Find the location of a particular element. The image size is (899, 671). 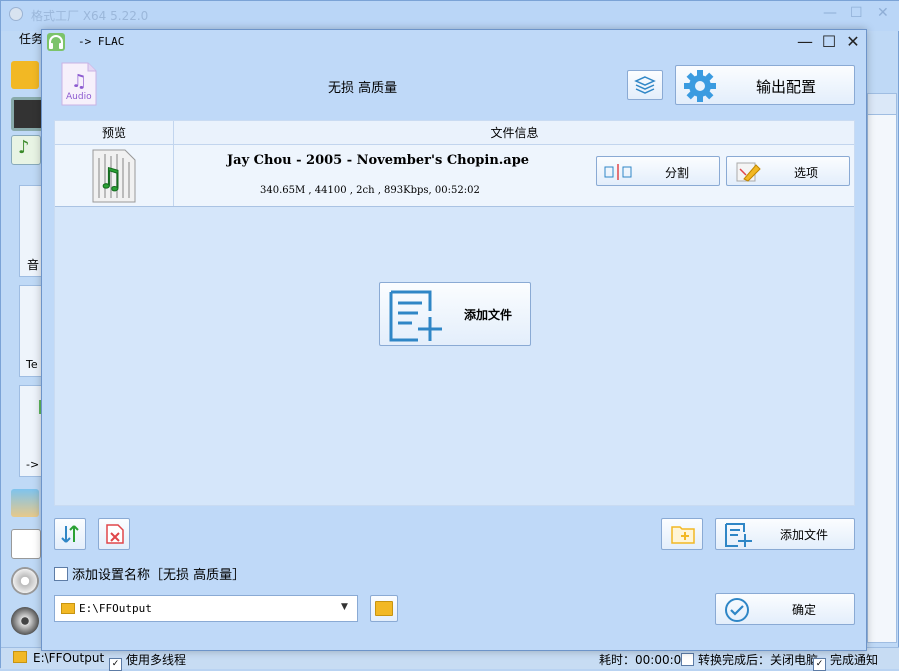

after-convert-label: 转换完成后：关闭电脑 is located at coordinates (758, 660).